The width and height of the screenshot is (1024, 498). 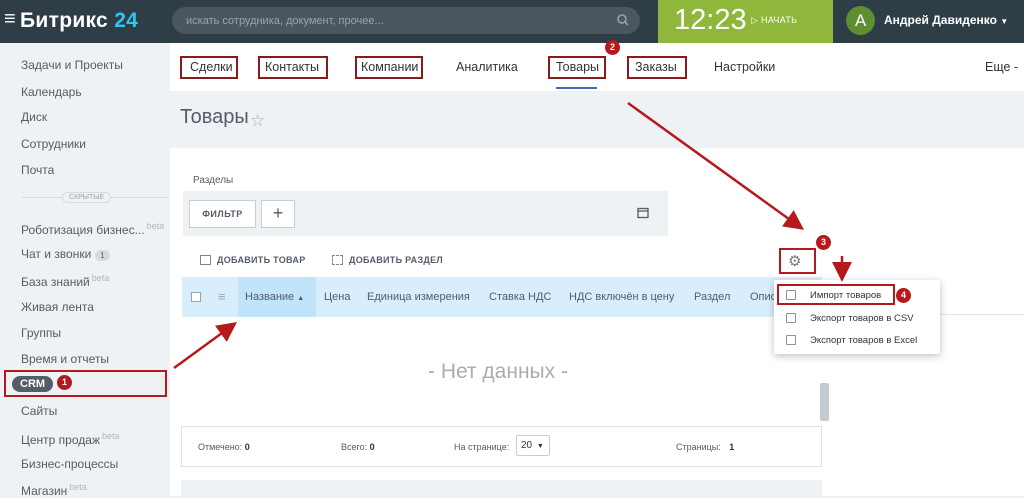 I want to click on sidebar-item-employees: Сотрудники, so click(x=53, y=144).